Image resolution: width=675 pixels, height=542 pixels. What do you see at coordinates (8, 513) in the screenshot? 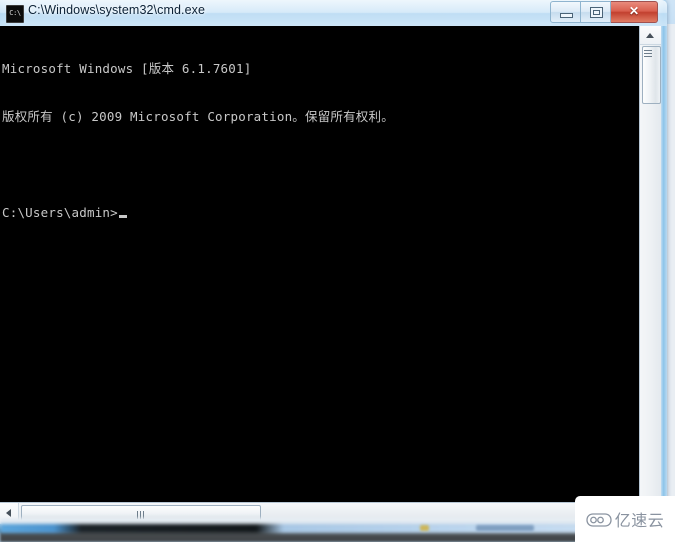
I see `scroll-left-arrow-icon` at bounding box center [8, 513].